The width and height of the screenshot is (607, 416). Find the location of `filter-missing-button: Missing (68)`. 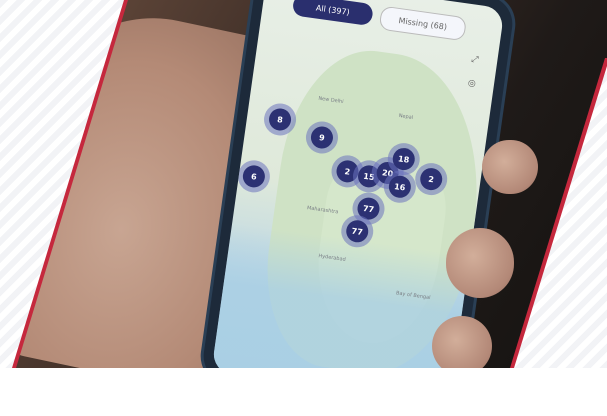

filter-missing-button: Missing (68) is located at coordinates (423, 23).